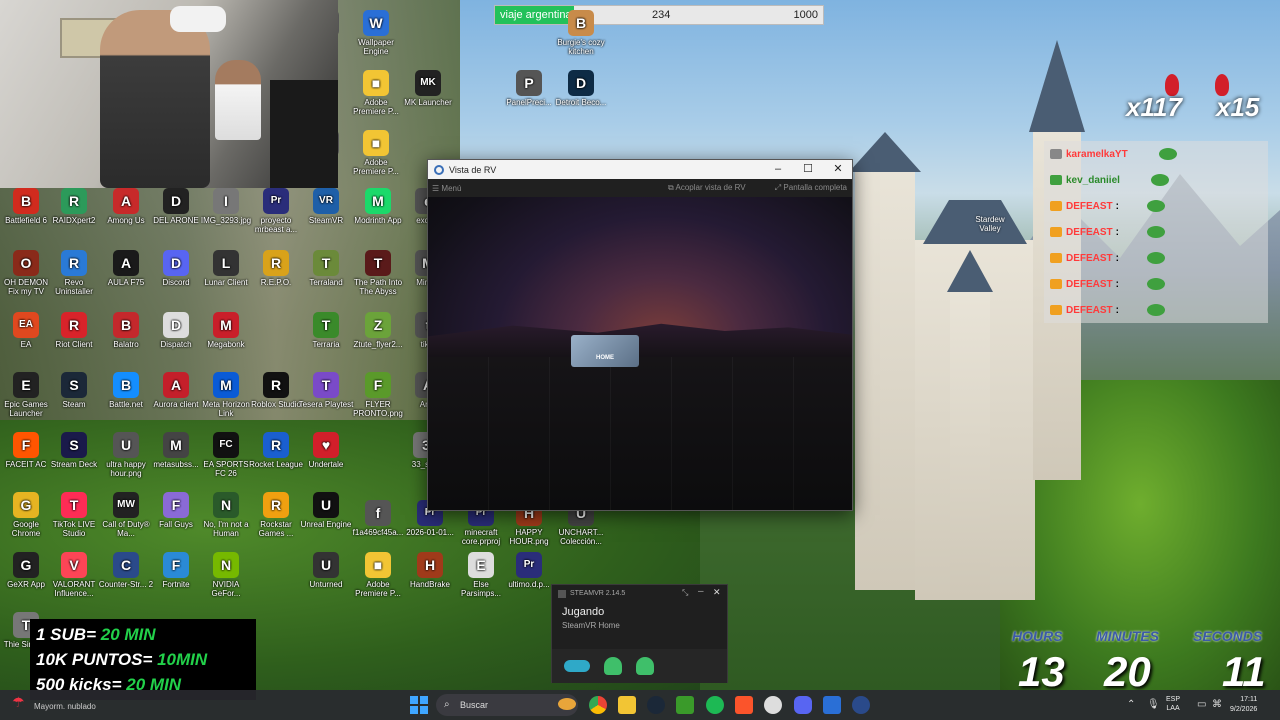 Image resolution: width=1280 pixels, height=720 pixels. I want to click on dock-vr-view-button: ⧉ Acoplar vista de RV, so click(707, 188).